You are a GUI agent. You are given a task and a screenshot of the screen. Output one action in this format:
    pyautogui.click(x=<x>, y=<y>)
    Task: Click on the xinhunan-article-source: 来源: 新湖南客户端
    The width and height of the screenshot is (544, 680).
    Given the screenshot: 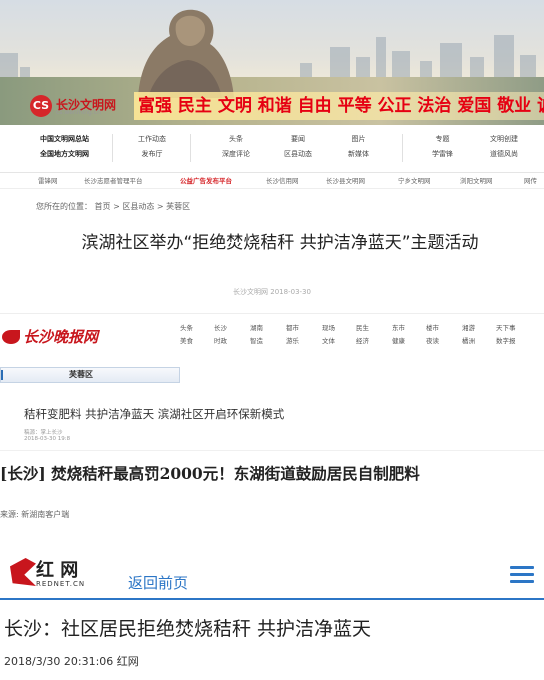 What is the action you would take?
    pyautogui.click(x=35, y=514)
    